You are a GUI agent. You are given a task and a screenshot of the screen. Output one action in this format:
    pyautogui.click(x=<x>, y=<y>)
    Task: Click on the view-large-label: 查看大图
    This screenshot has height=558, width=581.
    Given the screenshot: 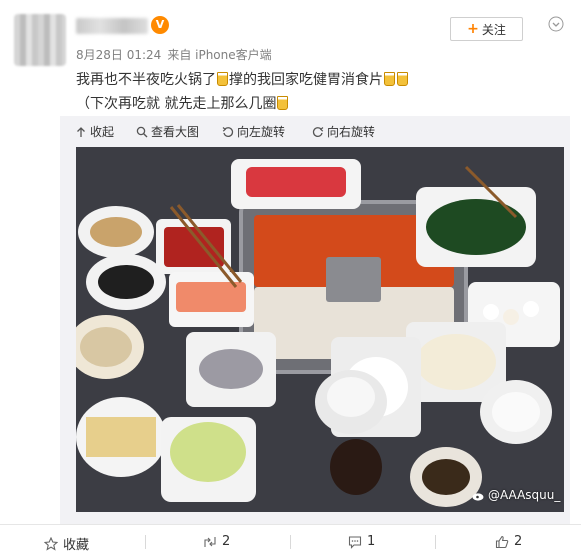 What is the action you would take?
    pyautogui.click(x=175, y=132)
    